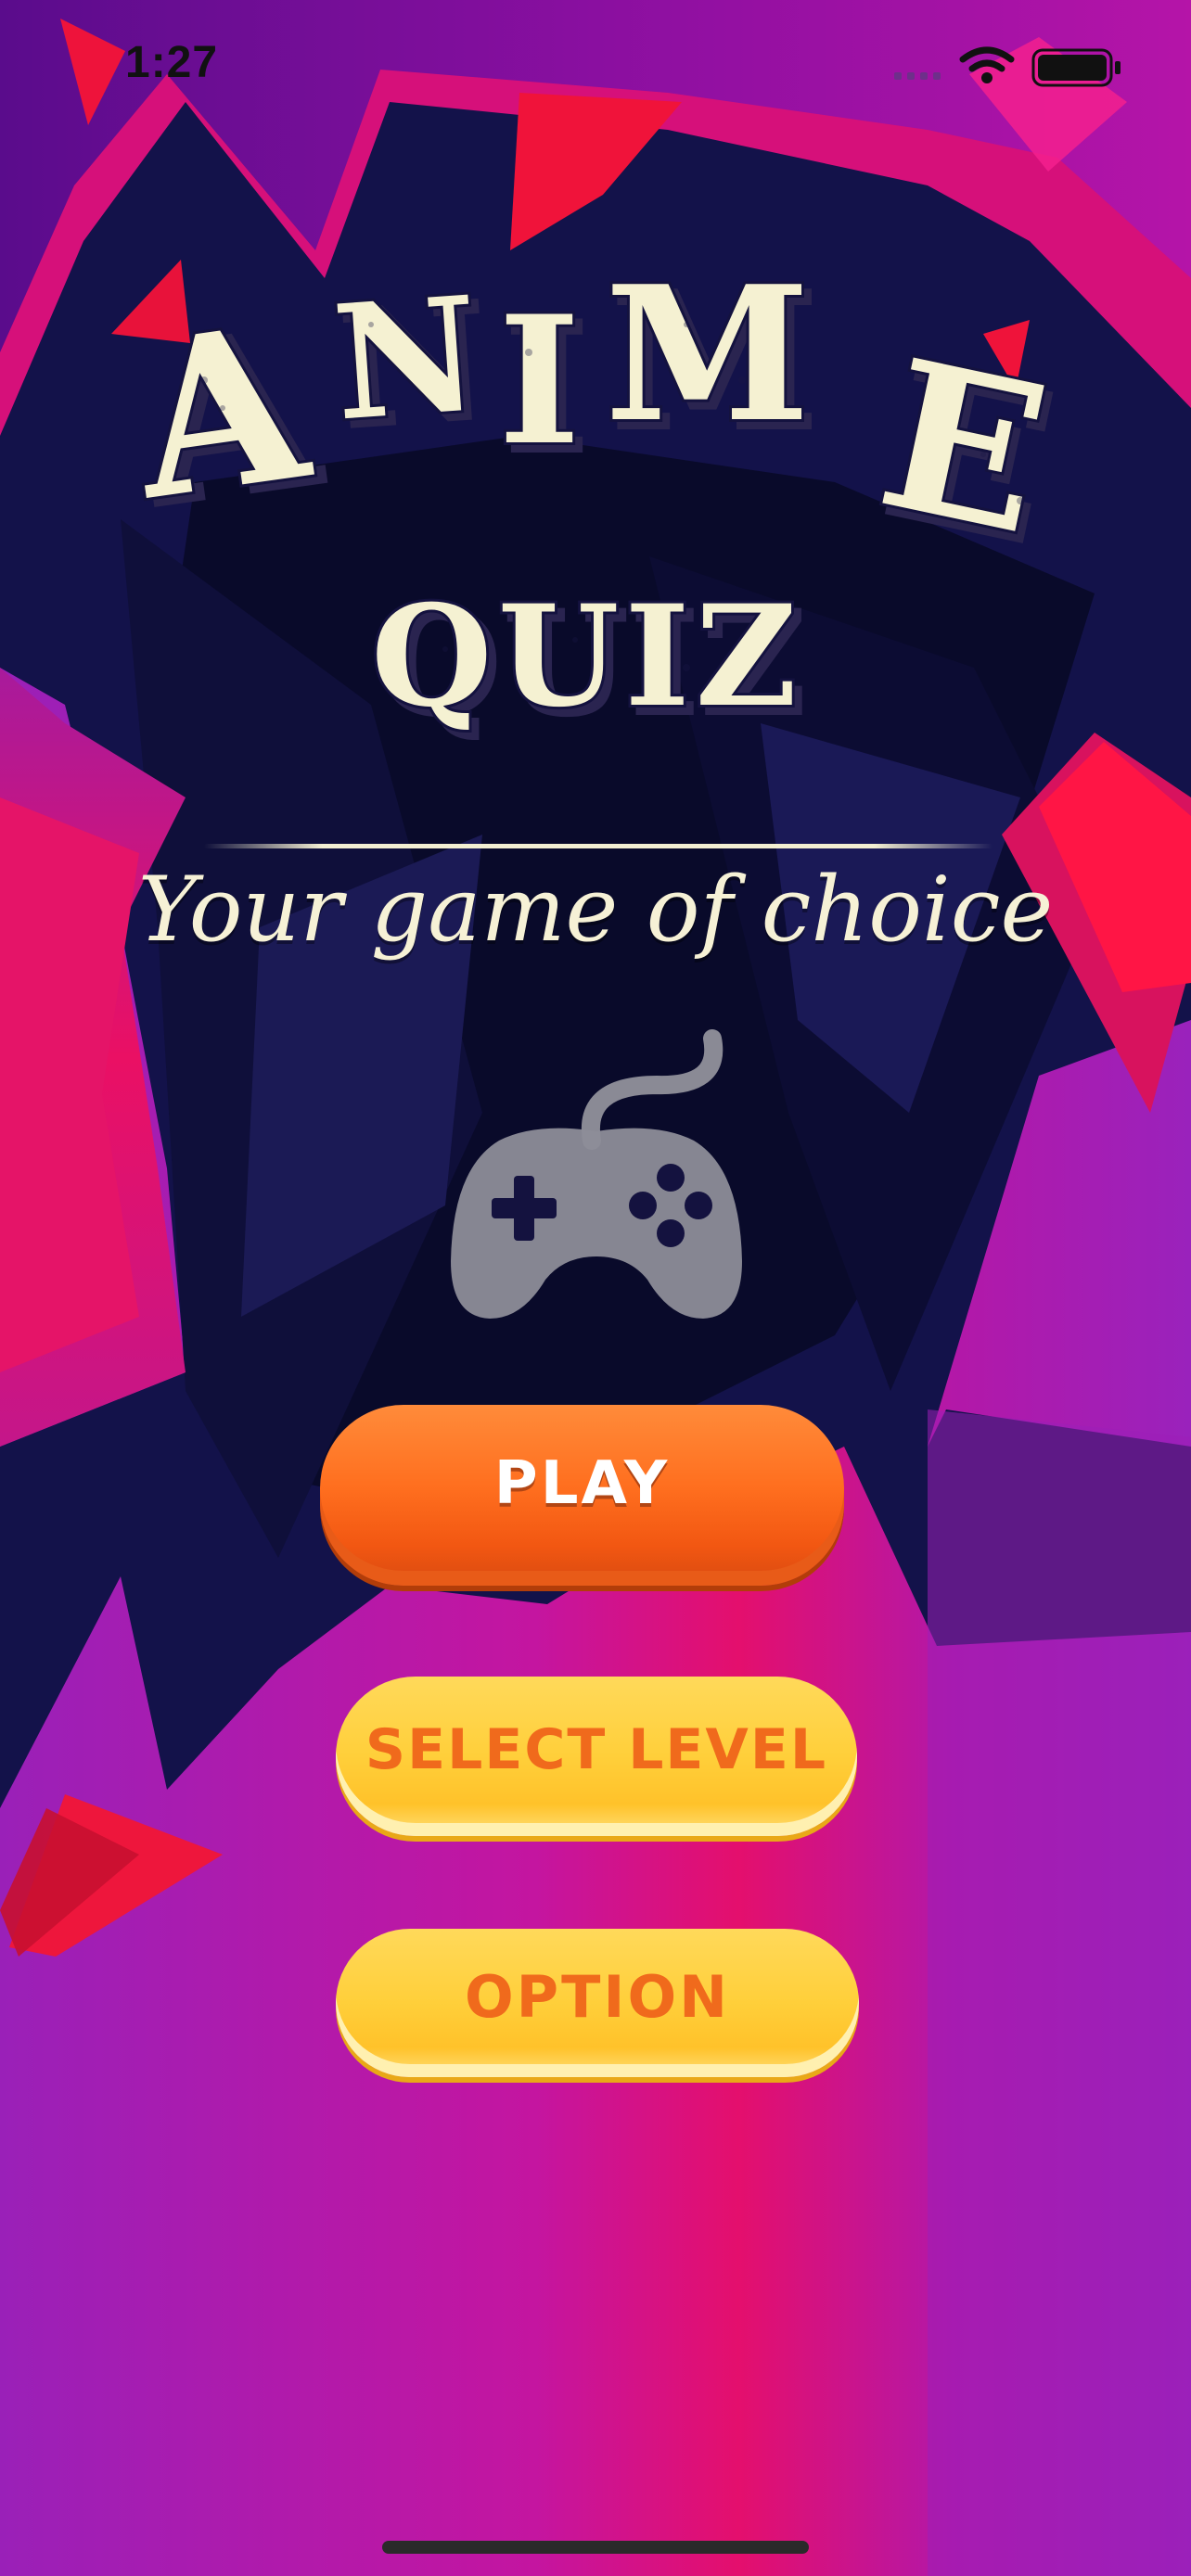 Image resolution: width=1191 pixels, height=2576 pixels. What do you see at coordinates (597, 2003) in the screenshot?
I see `option-button: OPTION` at bounding box center [597, 2003].